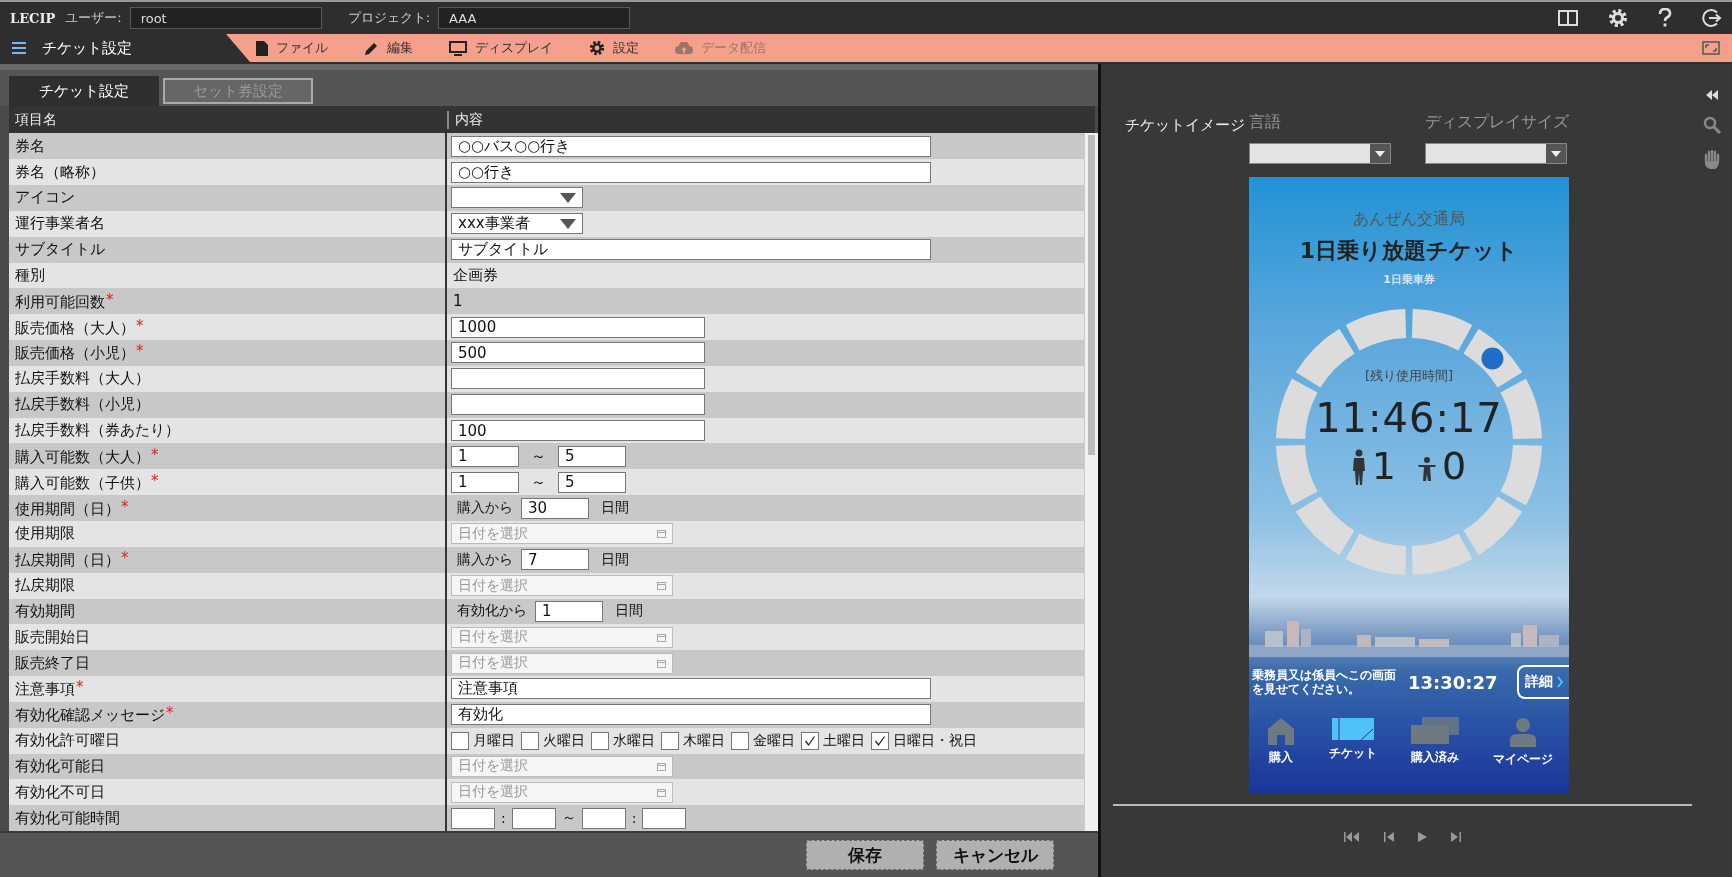 This screenshot has height=877, width=1732. Describe the element at coordinates (84, 91) in the screenshot. I see `tab: チケット設定` at that location.